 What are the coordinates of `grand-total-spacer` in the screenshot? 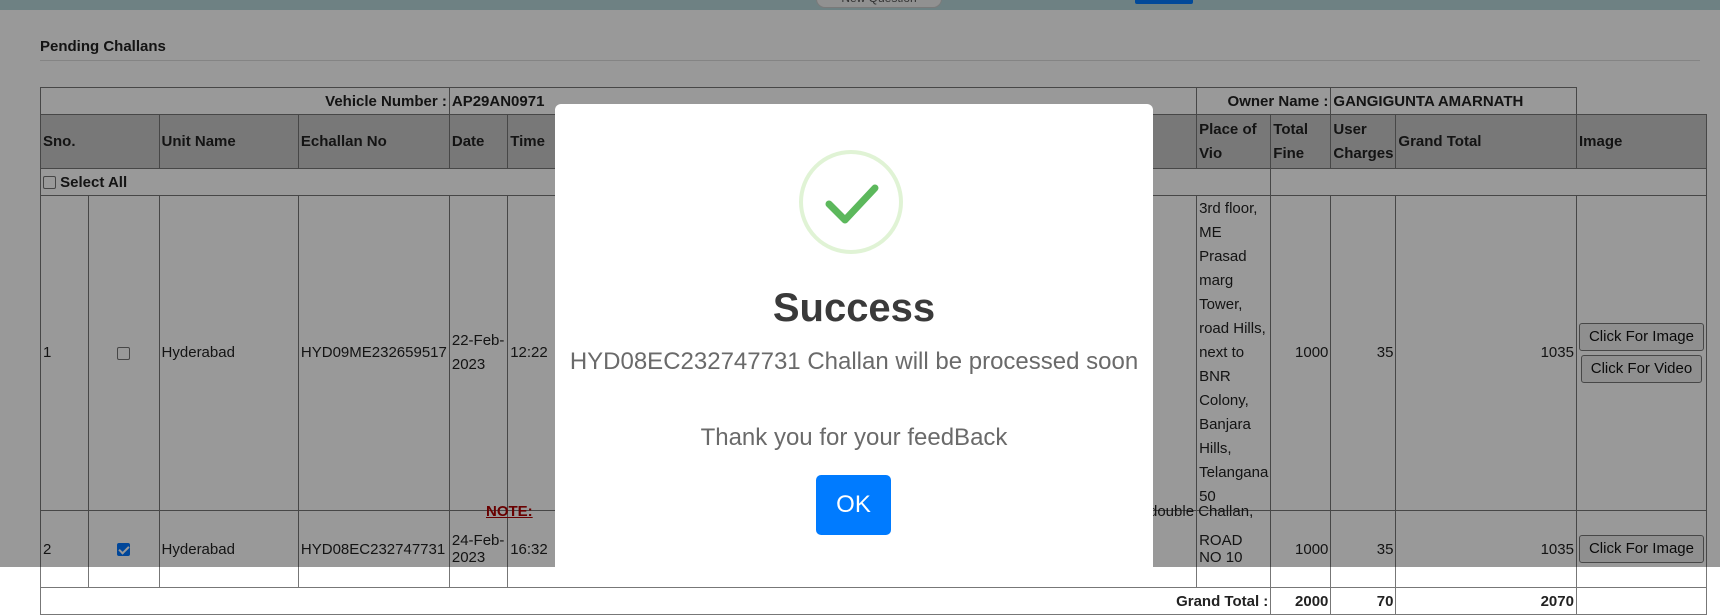 It's located at (1641, 601).